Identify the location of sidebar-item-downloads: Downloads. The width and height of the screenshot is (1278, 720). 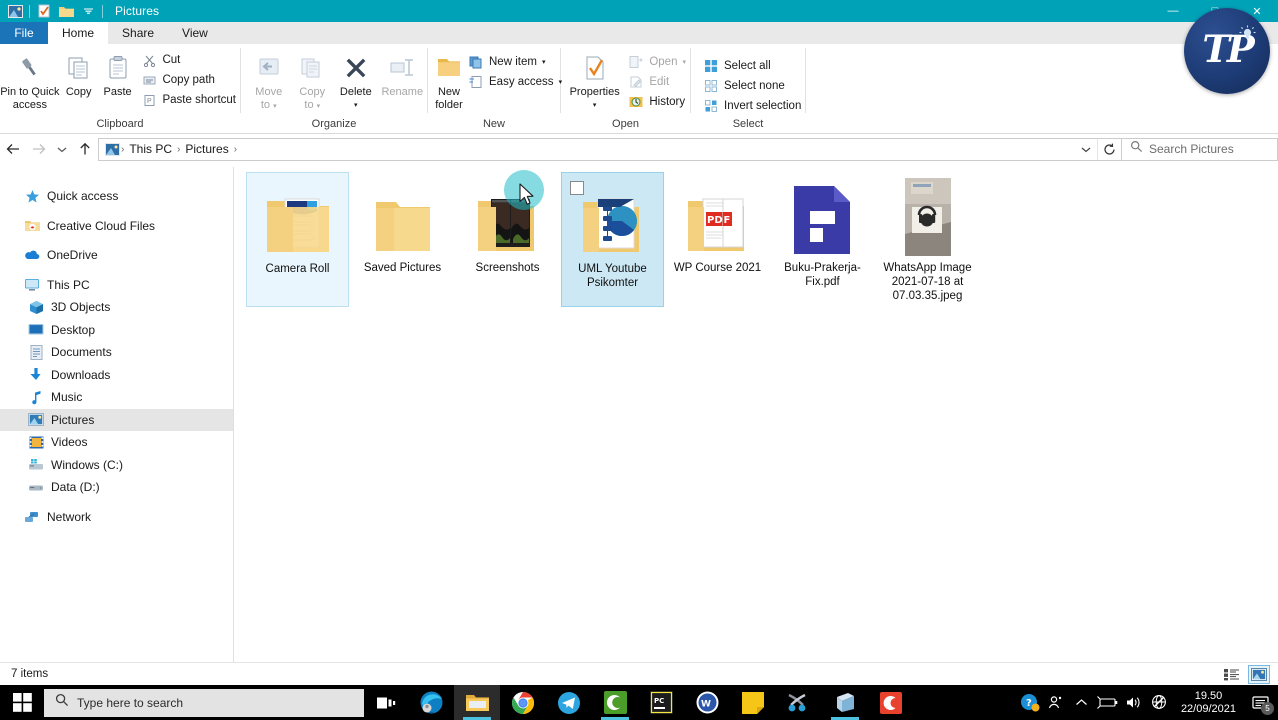
(116, 375).